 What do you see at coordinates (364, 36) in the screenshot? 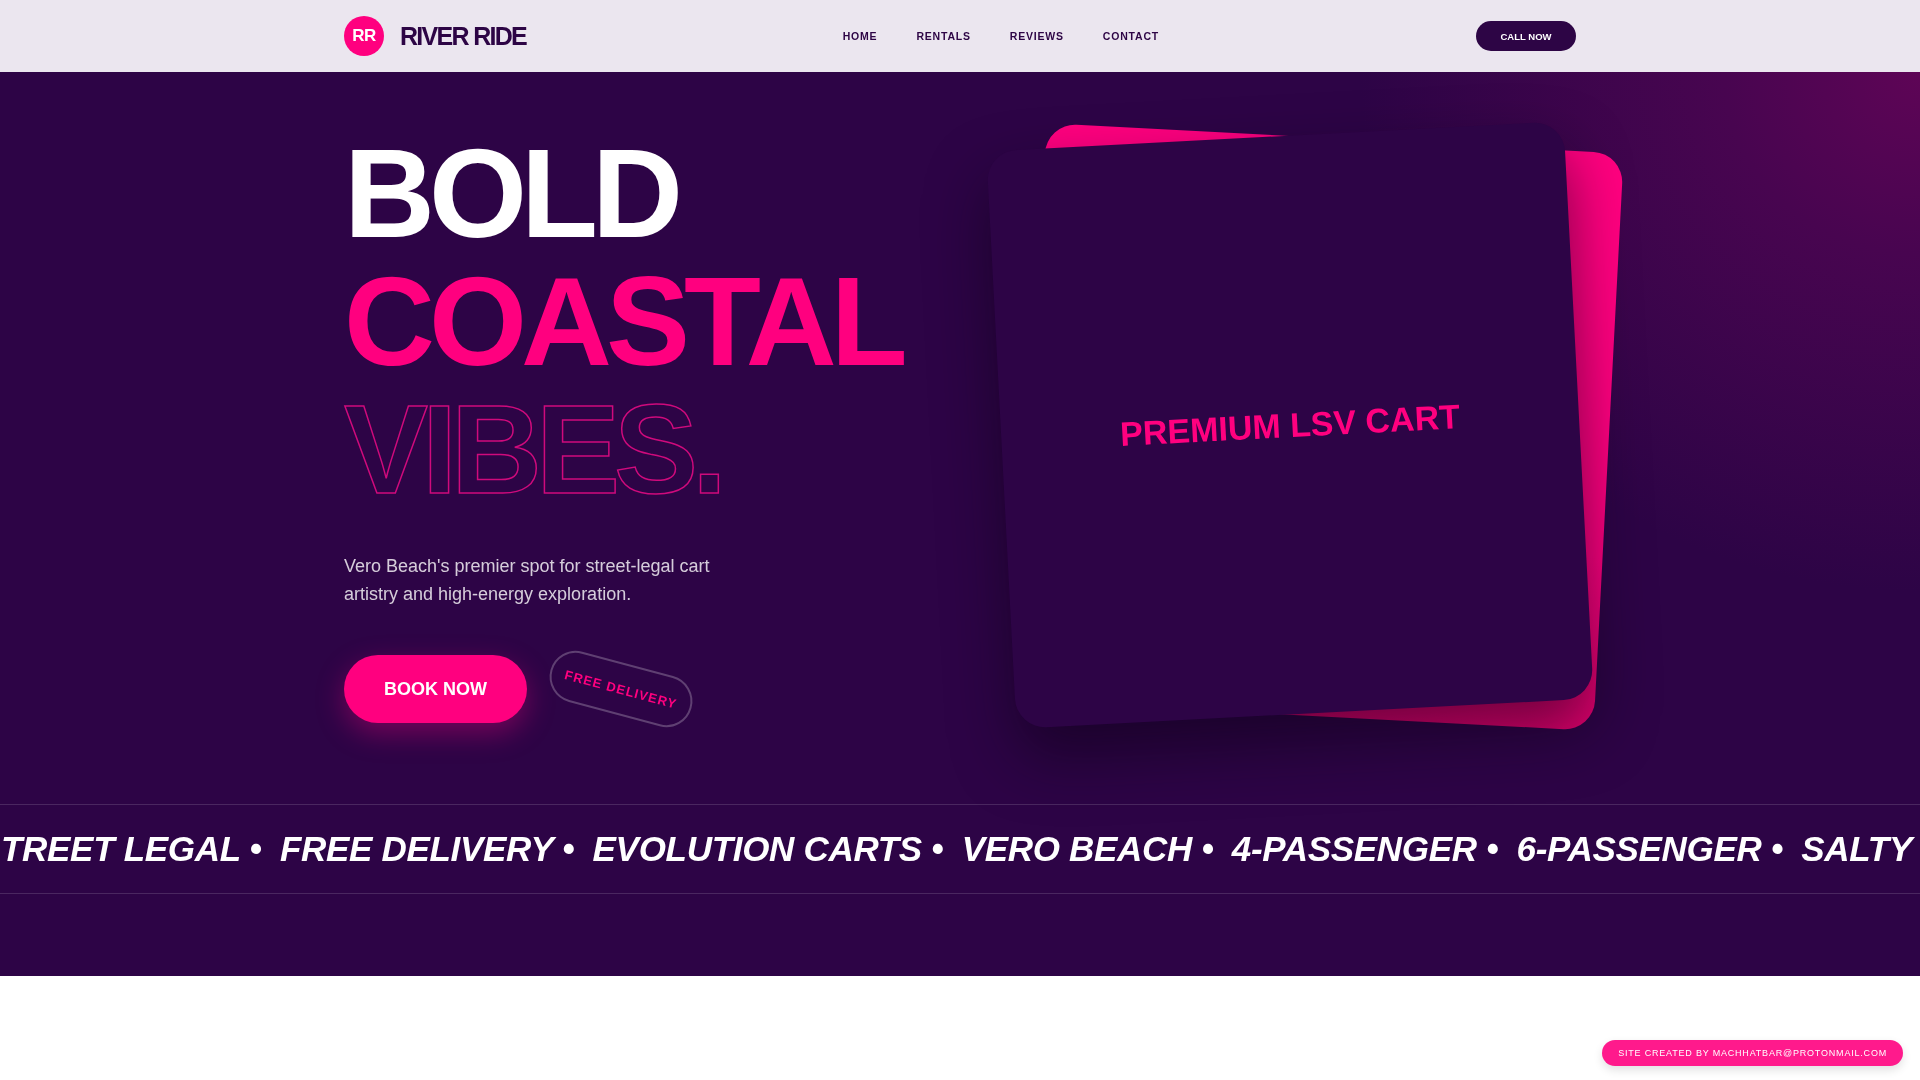
I see `logo-mark: RR` at bounding box center [364, 36].